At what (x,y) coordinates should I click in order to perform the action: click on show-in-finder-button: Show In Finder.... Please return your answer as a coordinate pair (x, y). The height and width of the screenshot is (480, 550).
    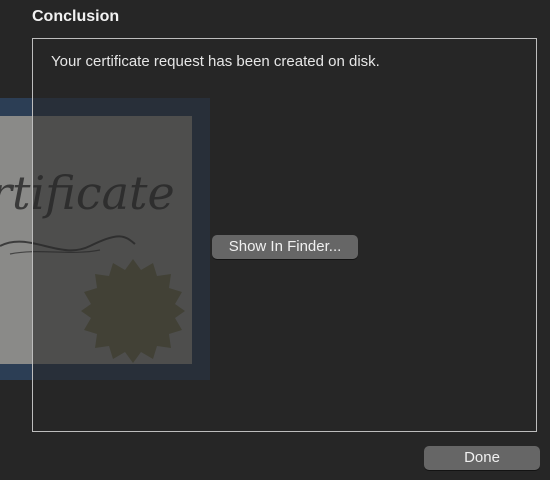
    Looking at the image, I should click on (285, 247).